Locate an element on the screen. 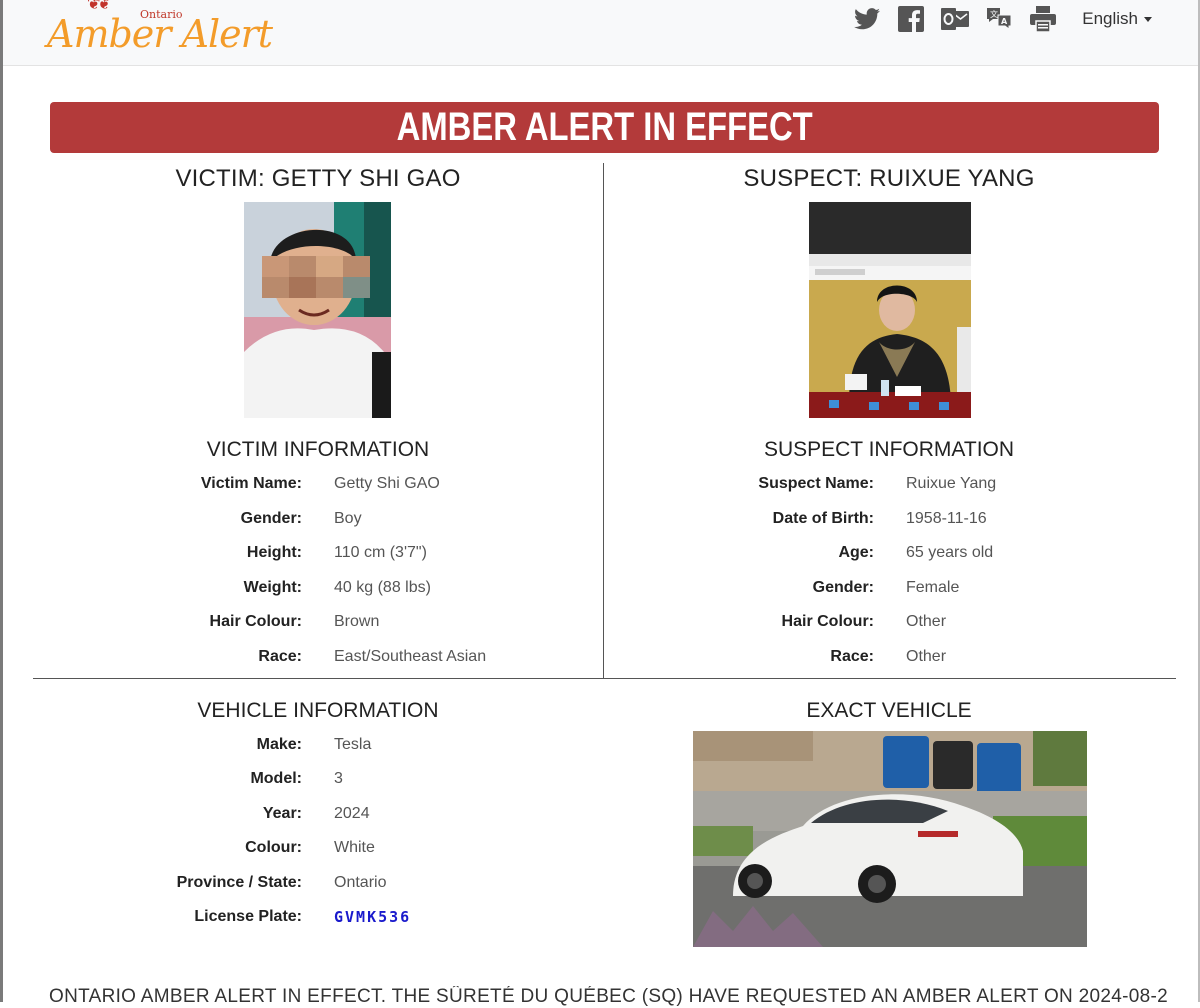 The width and height of the screenshot is (1200, 1008). alert-banner-title: AMBER ALERT IN EFFECT is located at coordinates (604, 127).